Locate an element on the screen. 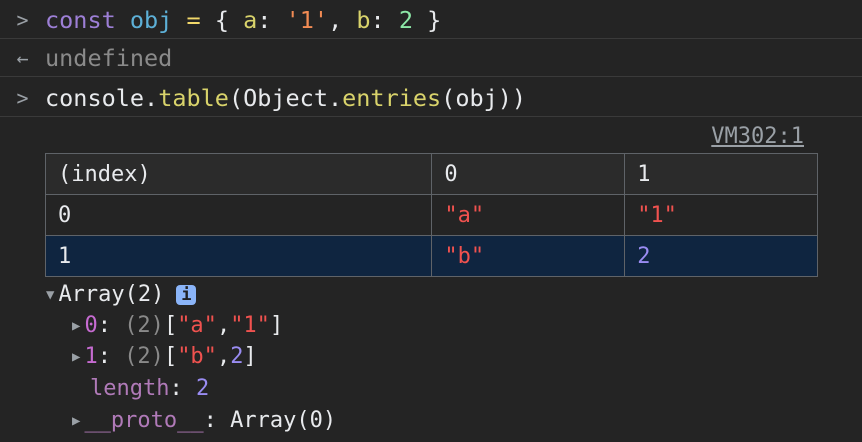 The image size is (862, 442). cell: "b" is located at coordinates (528, 256).